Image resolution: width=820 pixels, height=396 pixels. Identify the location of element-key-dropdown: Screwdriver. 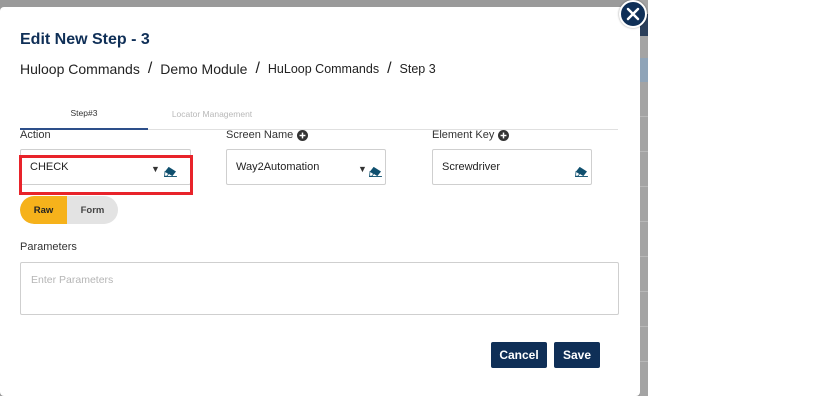
(512, 167).